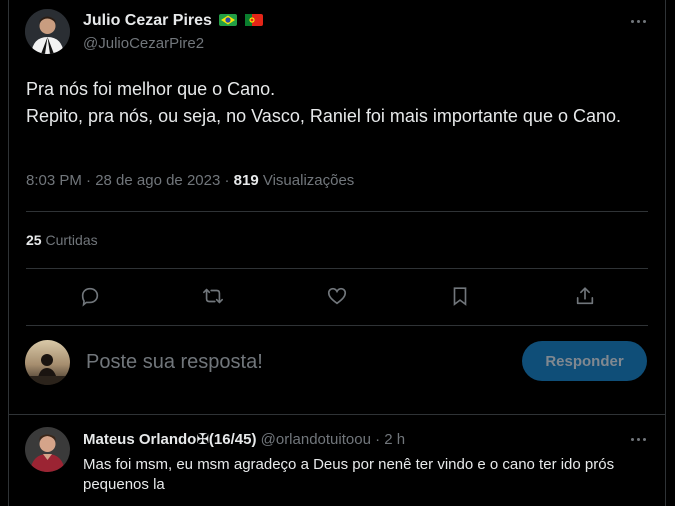 This screenshot has width=675, height=506. I want to click on reply-author-avatar, so click(47, 449).